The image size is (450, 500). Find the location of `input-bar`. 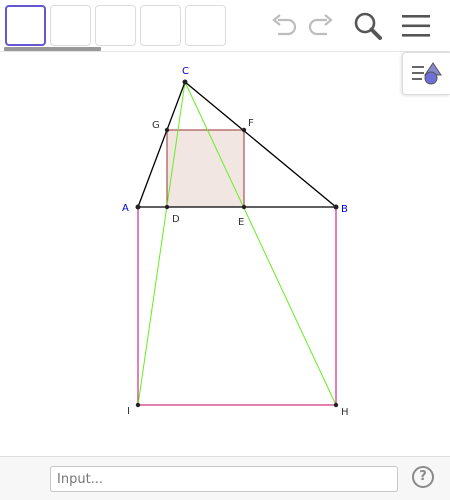

input-bar is located at coordinates (225, 478).